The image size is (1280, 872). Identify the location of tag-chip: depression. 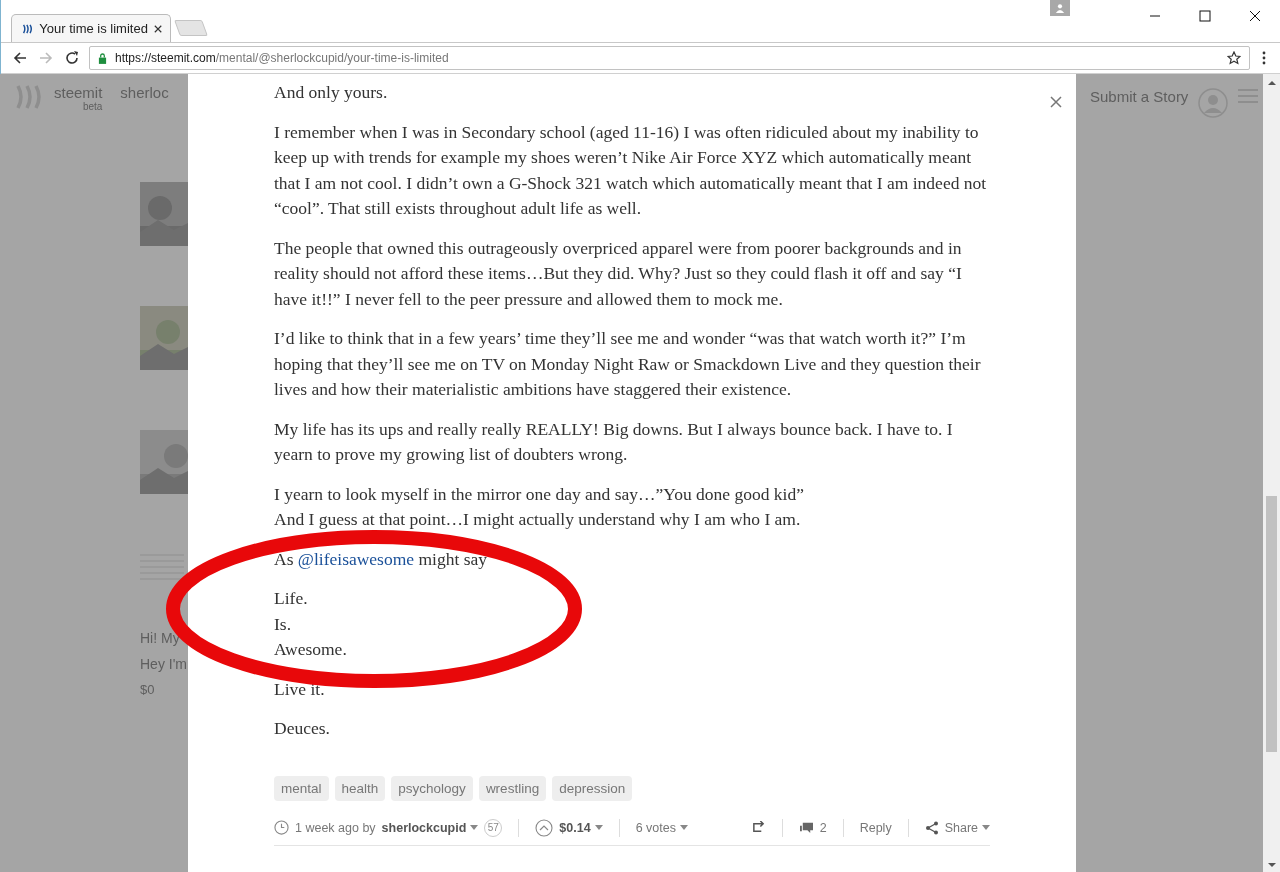
(592, 788).